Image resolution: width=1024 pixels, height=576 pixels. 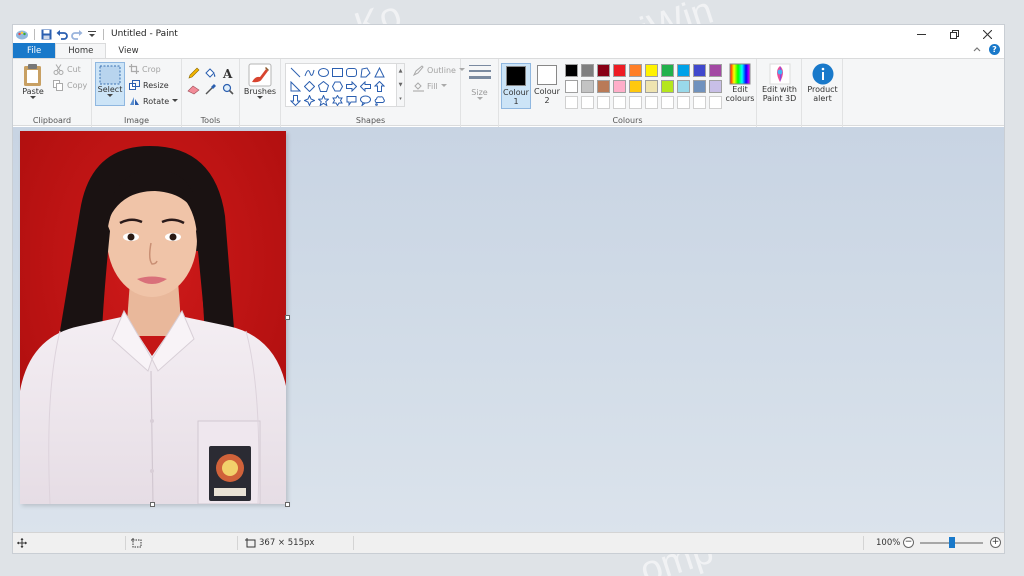 What do you see at coordinates (439, 70) in the screenshot?
I see `outline-button: Outline` at bounding box center [439, 70].